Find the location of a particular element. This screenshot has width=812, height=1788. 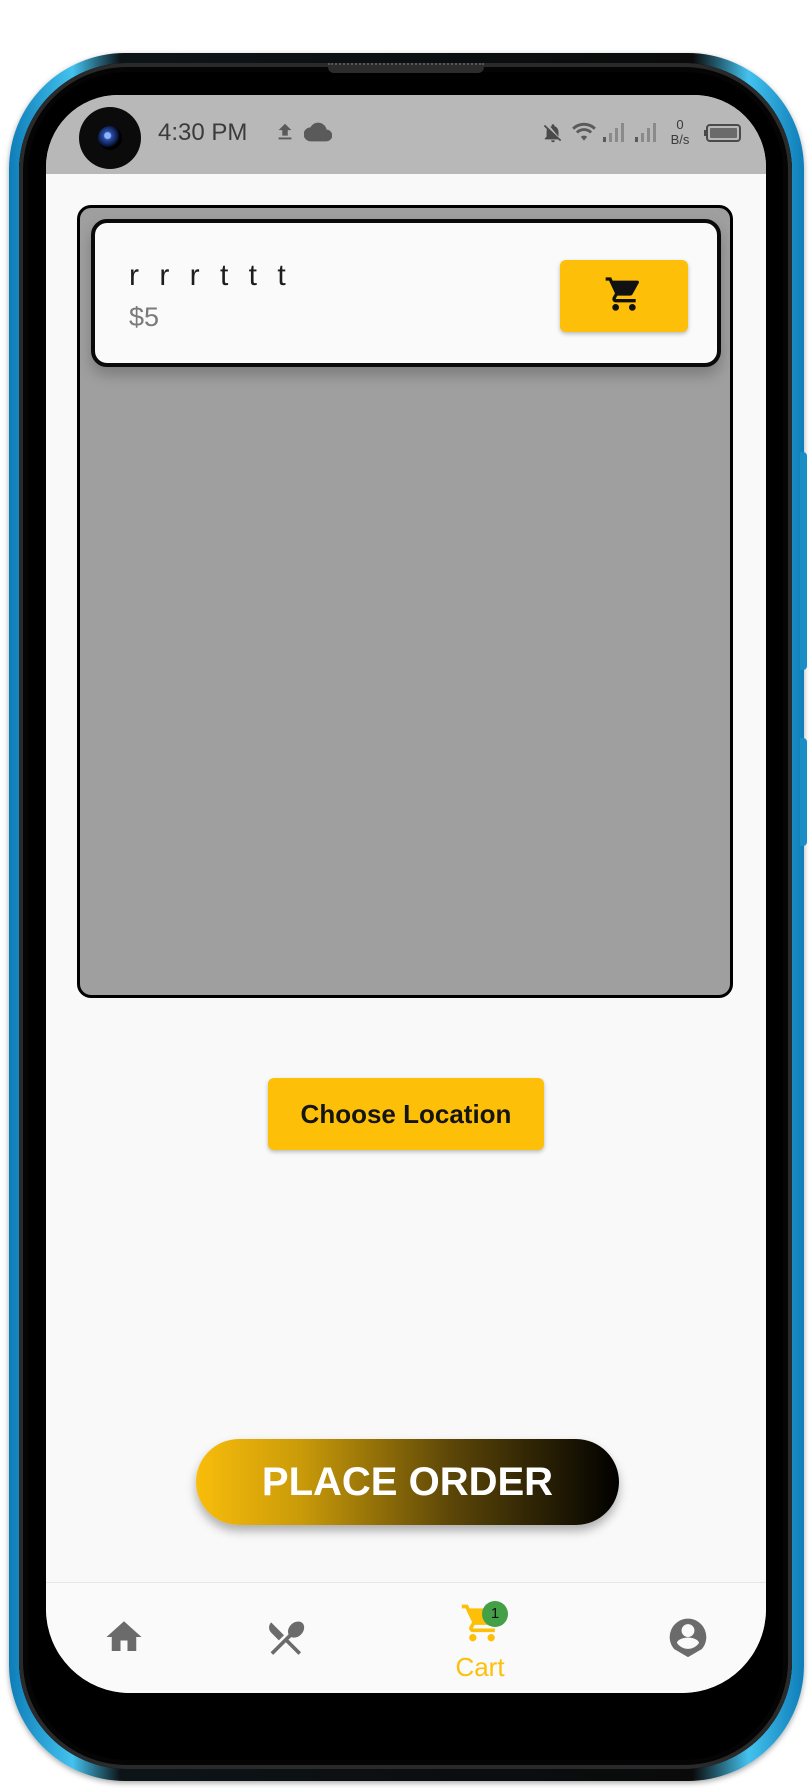

nav-item-cart: 1 Cart is located at coordinates (482, 1642).